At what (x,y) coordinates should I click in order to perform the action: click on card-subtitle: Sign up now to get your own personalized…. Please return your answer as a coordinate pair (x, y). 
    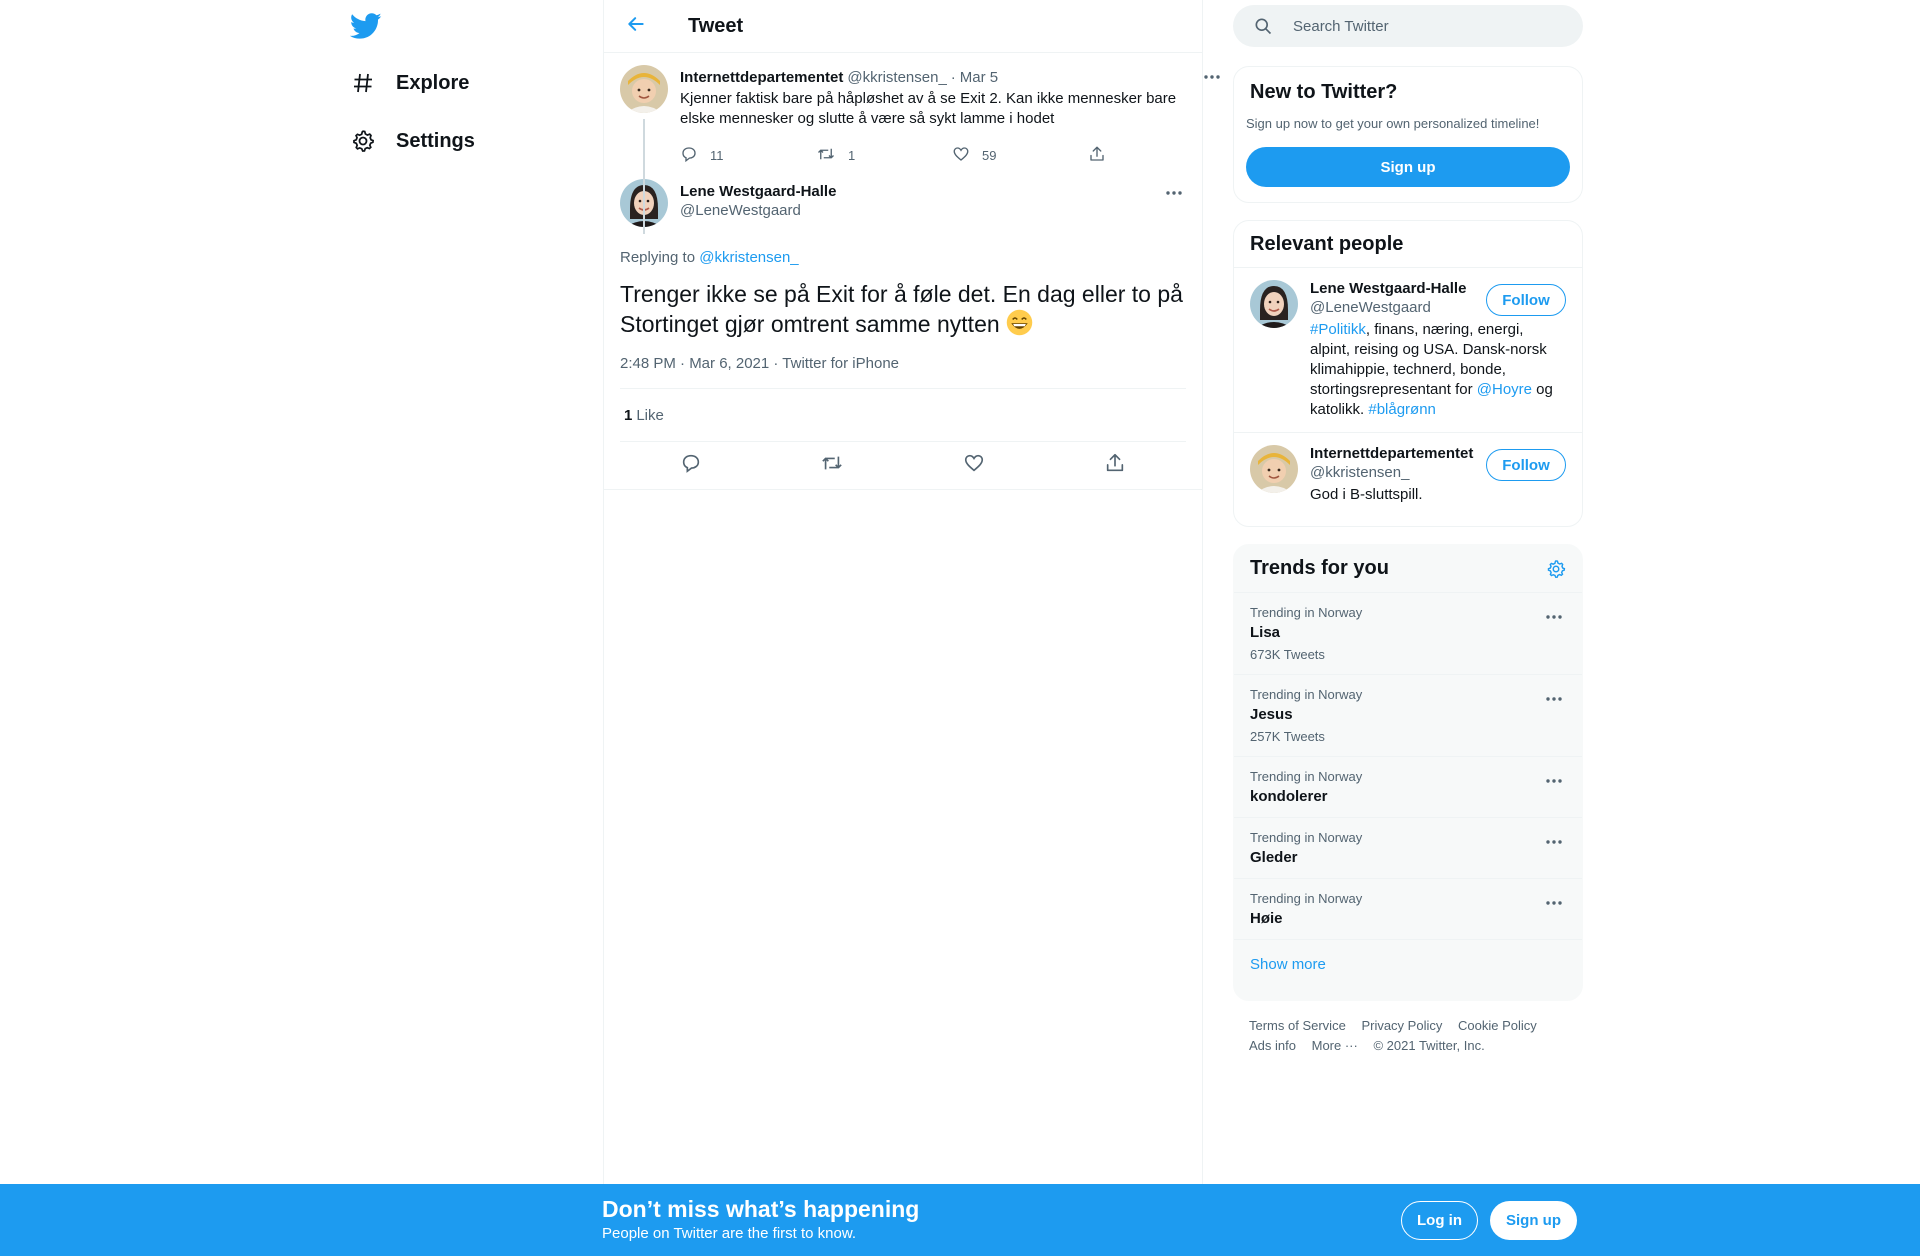
    Looking at the image, I should click on (1393, 123).